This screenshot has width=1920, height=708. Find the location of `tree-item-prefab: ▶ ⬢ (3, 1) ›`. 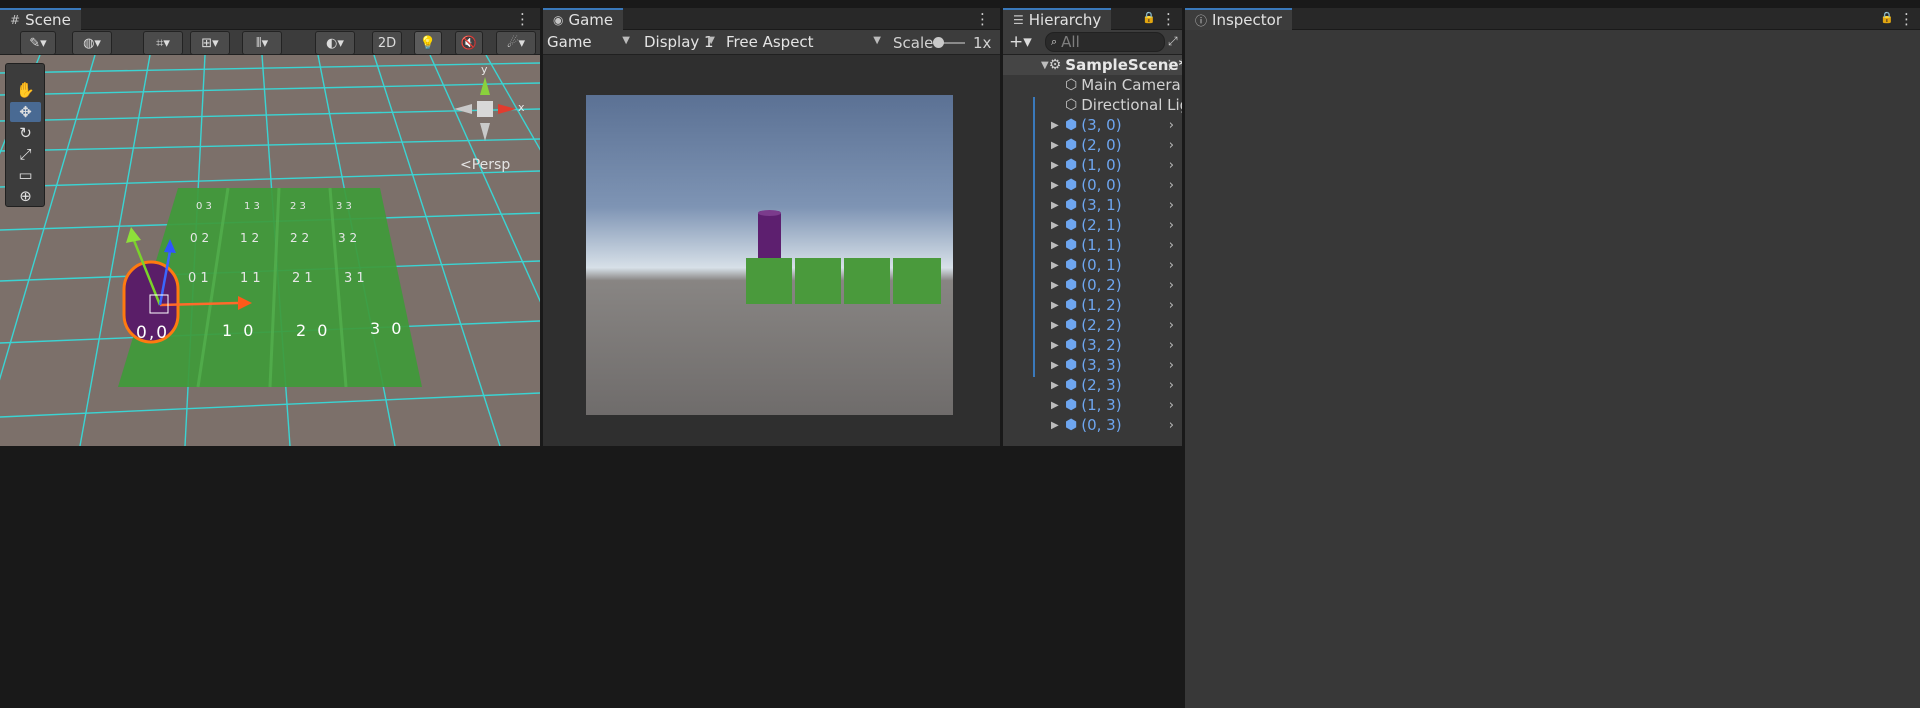

tree-item-prefab: ▶ ⬢ (3, 1) › is located at coordinates (1092, 205).